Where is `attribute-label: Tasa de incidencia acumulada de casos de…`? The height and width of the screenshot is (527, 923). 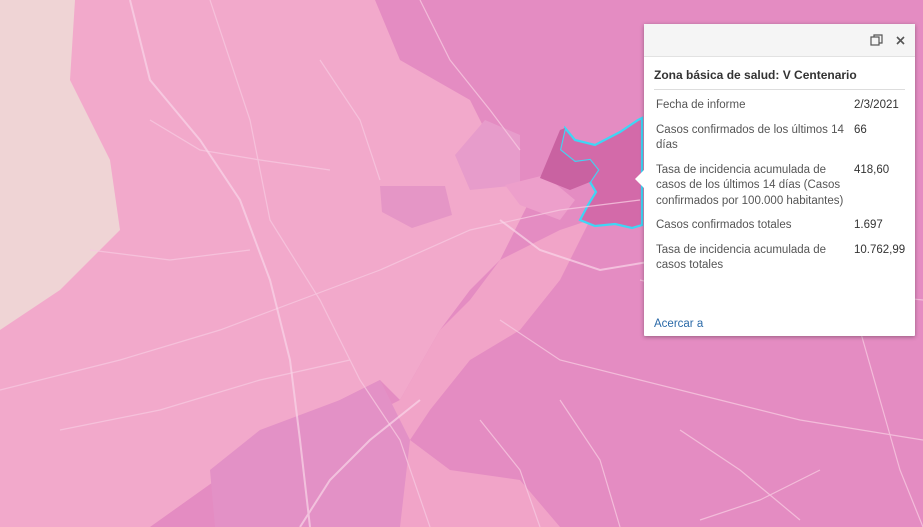 attribute-label: Tasa de incidencia acumulada de casos de… is located at coordinates (750, 185).